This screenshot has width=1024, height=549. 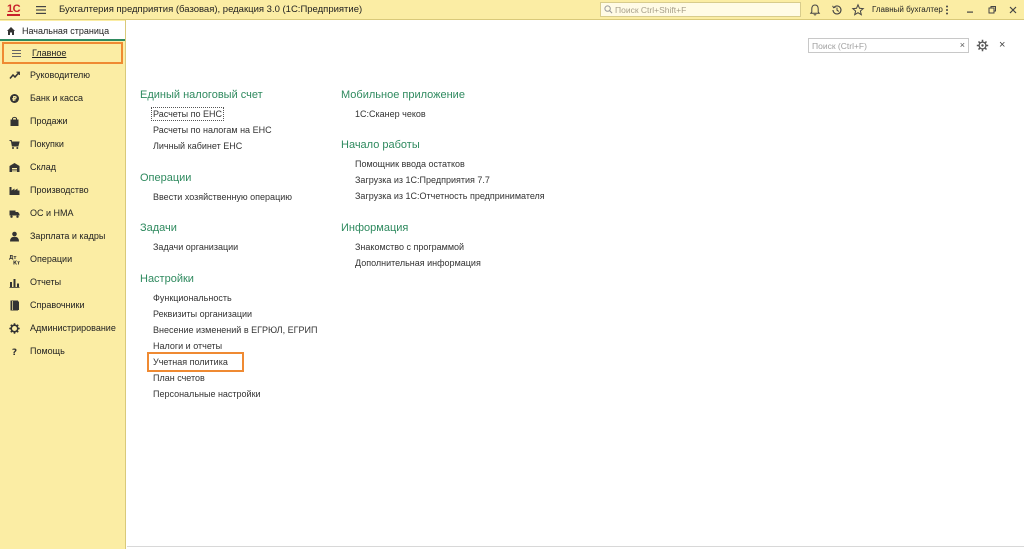 What do you see at coordinates (14, 214) in the screenshot?
I see `truck-icon` at bounding box center [14, 214].